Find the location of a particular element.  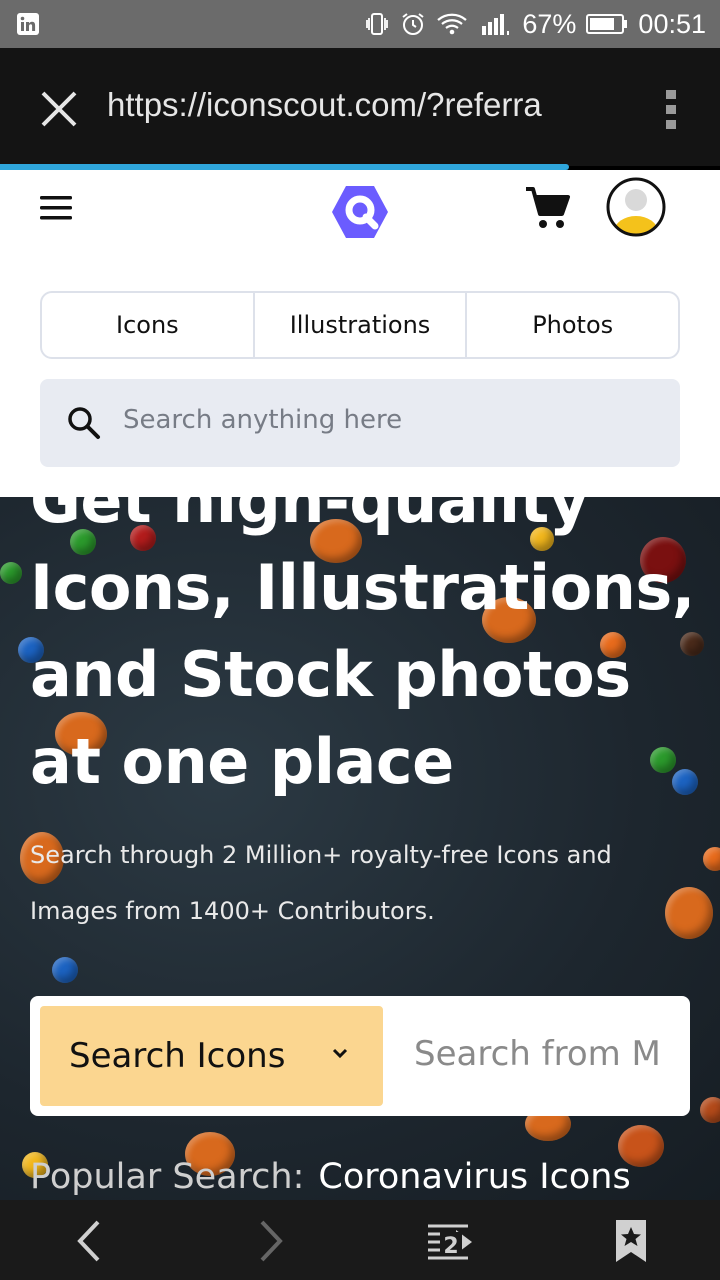

forward-icon is located at coordinates (269, 1241).